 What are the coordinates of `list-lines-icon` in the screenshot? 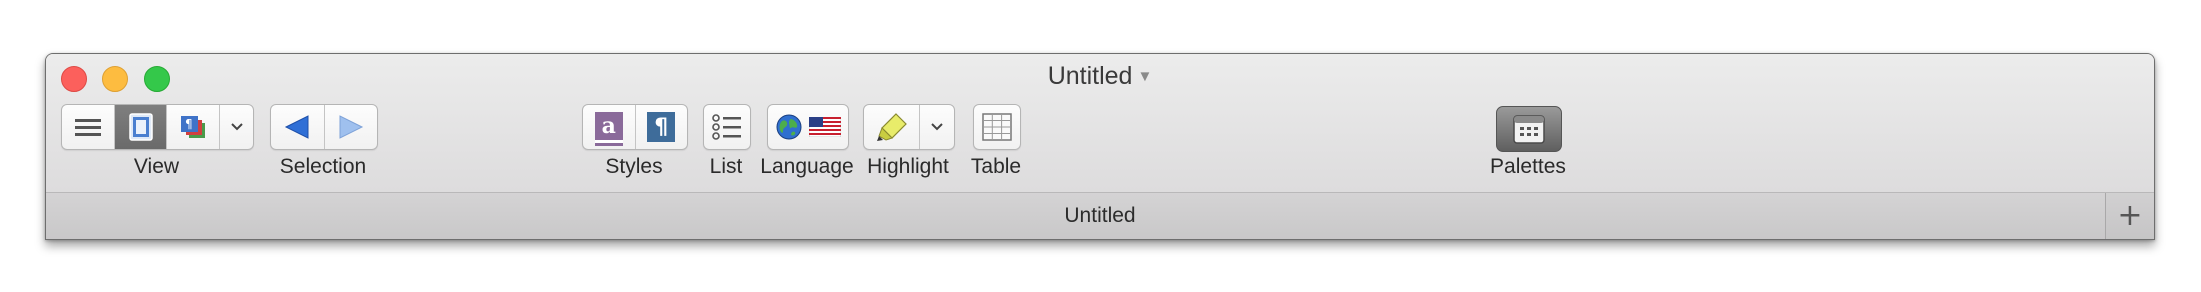 It's located at (87, 127).